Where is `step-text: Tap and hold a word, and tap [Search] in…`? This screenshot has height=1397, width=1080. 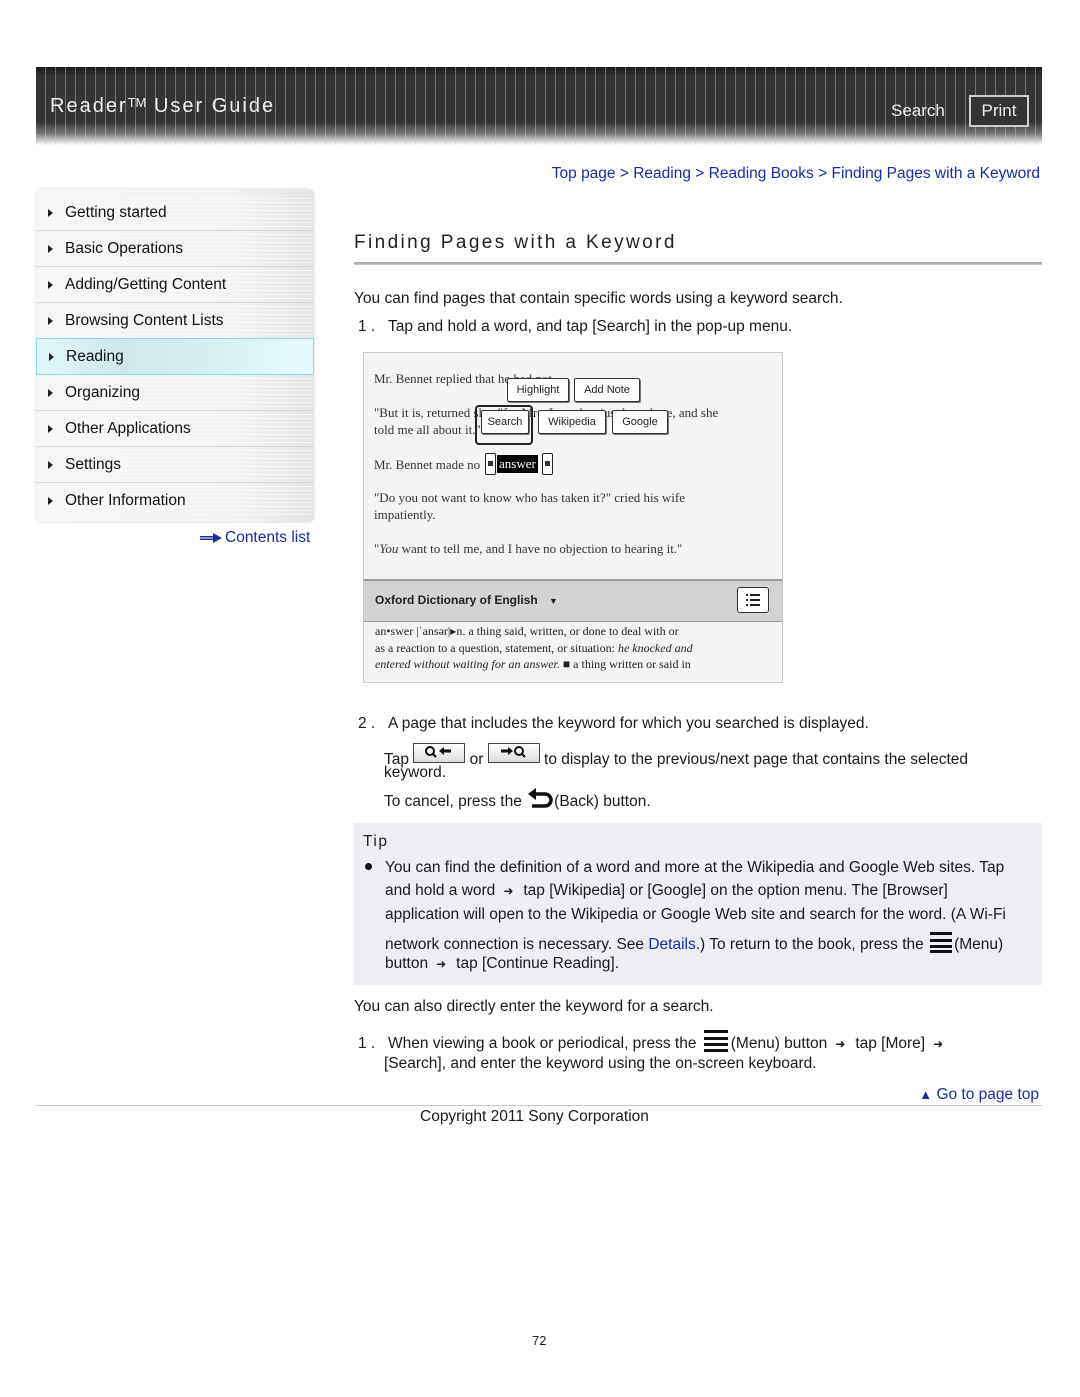 step-text: Tap and hold a word, and tap [Search] in… is located at coordinates (590, 326).